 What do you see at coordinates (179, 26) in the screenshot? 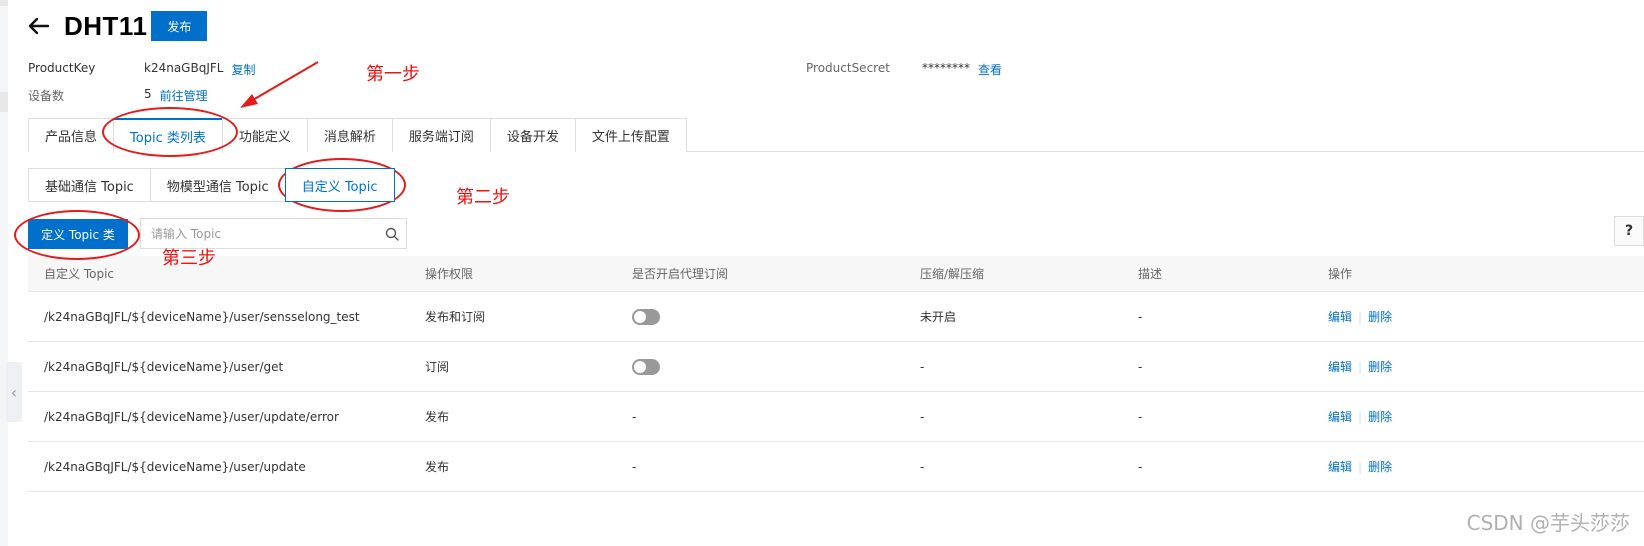
I see `publish-button: 发布` at bounding box center [179, 26].